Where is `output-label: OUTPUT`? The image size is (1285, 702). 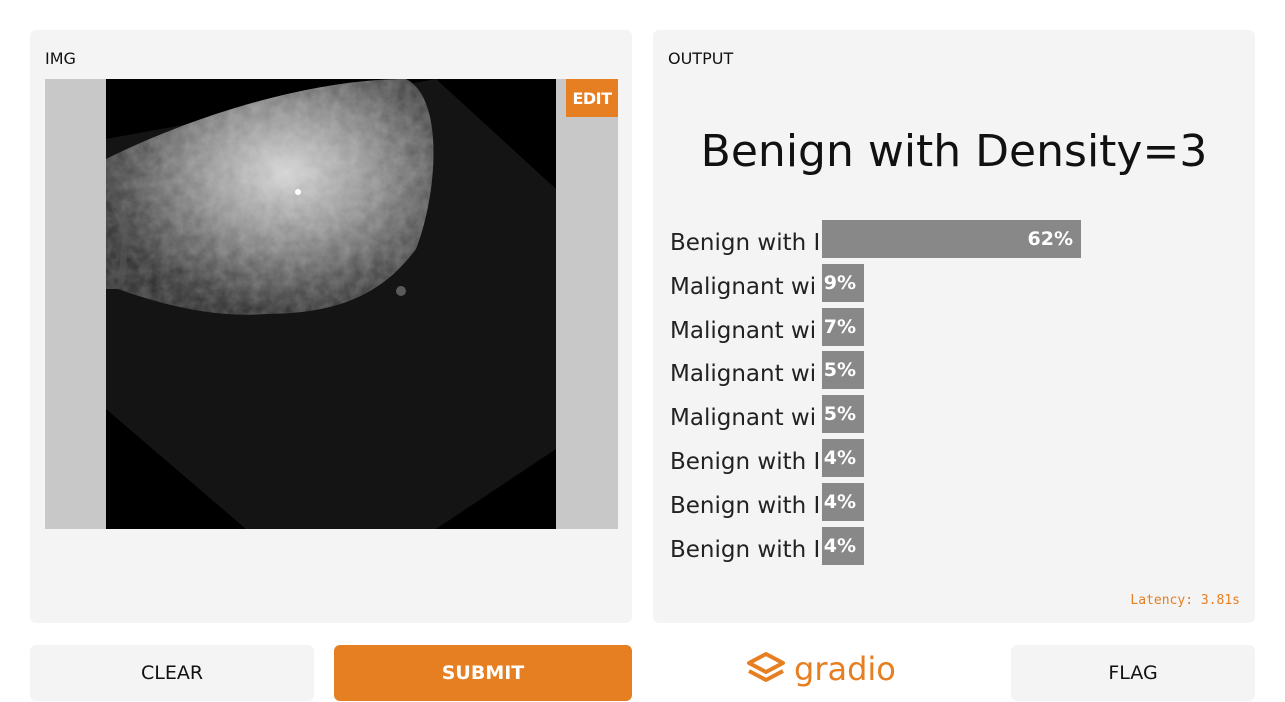 output-label: OUTPUT is located at coordinates (701, 58).